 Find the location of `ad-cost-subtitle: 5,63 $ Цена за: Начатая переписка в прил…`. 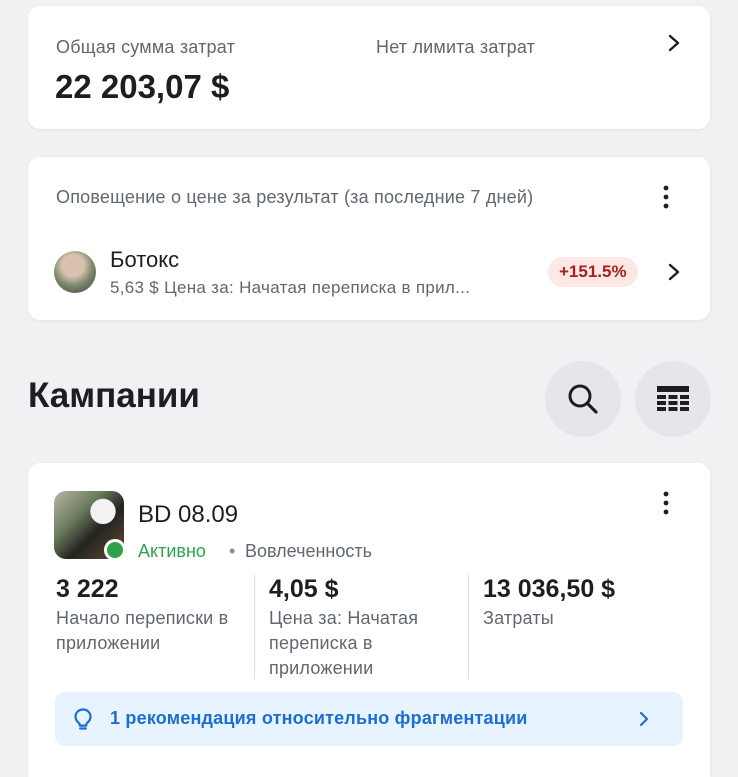

ad-cost-subtitle: 5,63 $ Цена за: Начатая переписка в прил… is located at coordinates (290, 287).